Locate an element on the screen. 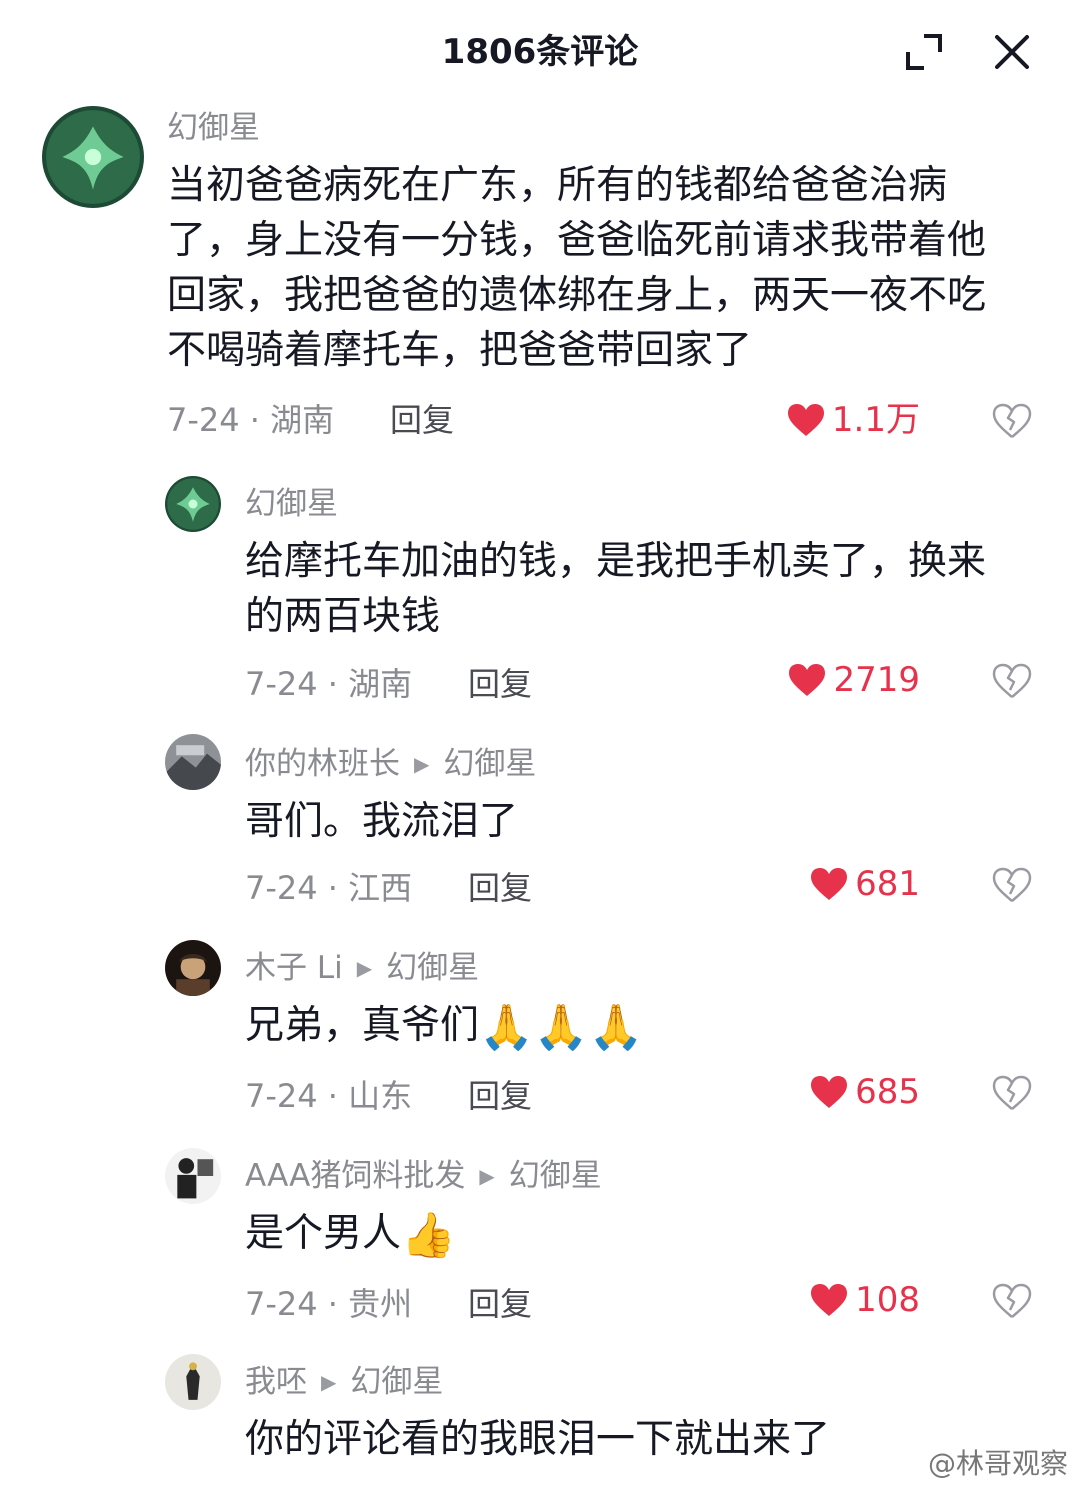 The image size is (1080, 1490). comment-meta: 7-24 · 贵州 is located at coordinates (329, 1304).